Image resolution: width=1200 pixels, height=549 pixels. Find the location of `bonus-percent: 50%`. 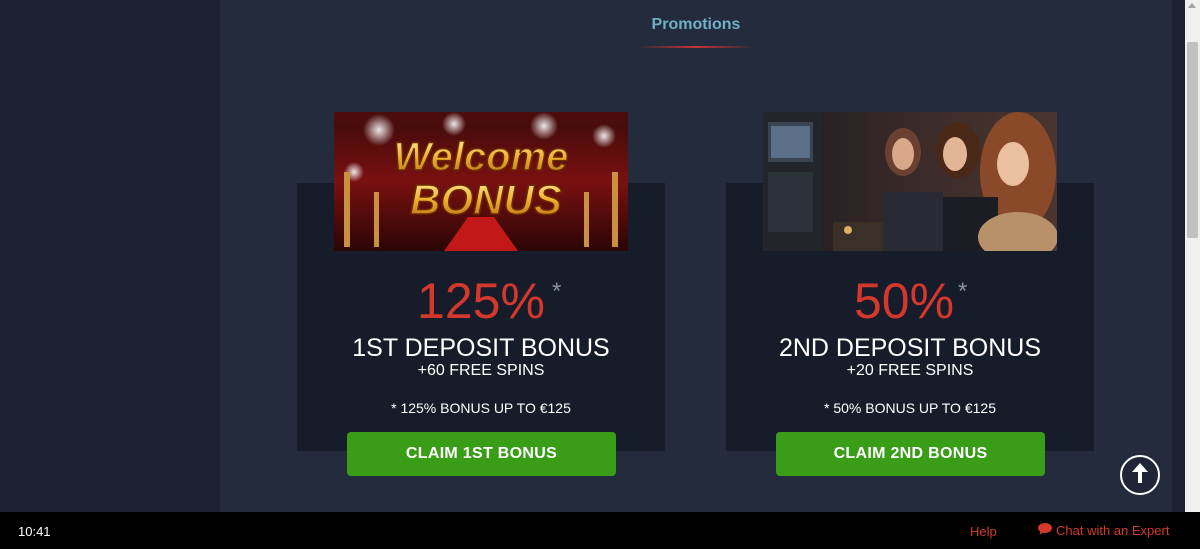

bonus-percent: 50% is located at coordinates (904, 301).